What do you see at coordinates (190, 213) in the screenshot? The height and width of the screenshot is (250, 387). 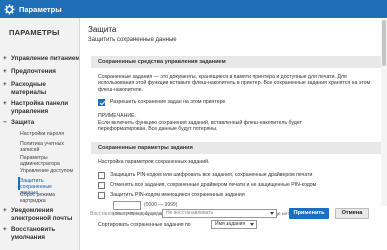 I see `restore-temp-jobs-value: Не восстанавливать` at bounding box center [190, 213].